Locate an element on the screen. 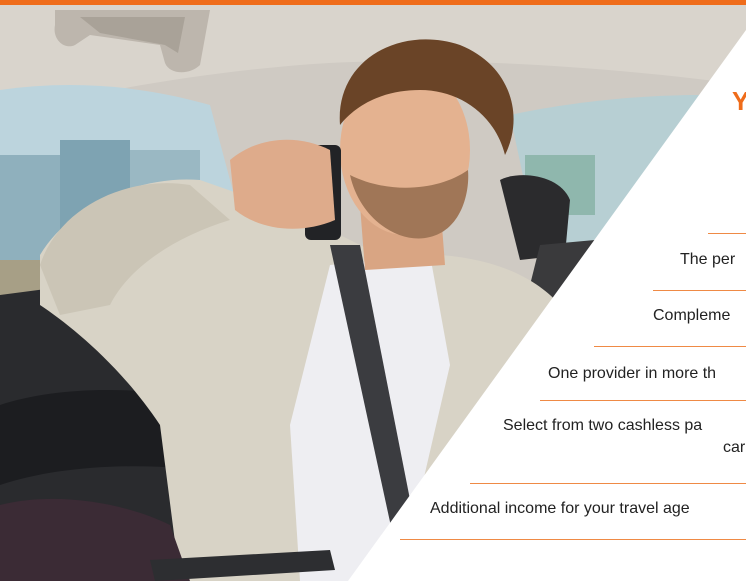 This screenshot has width=746, height=581. feature-item: Additional income for your travel age is located at coordinates (560, 508).